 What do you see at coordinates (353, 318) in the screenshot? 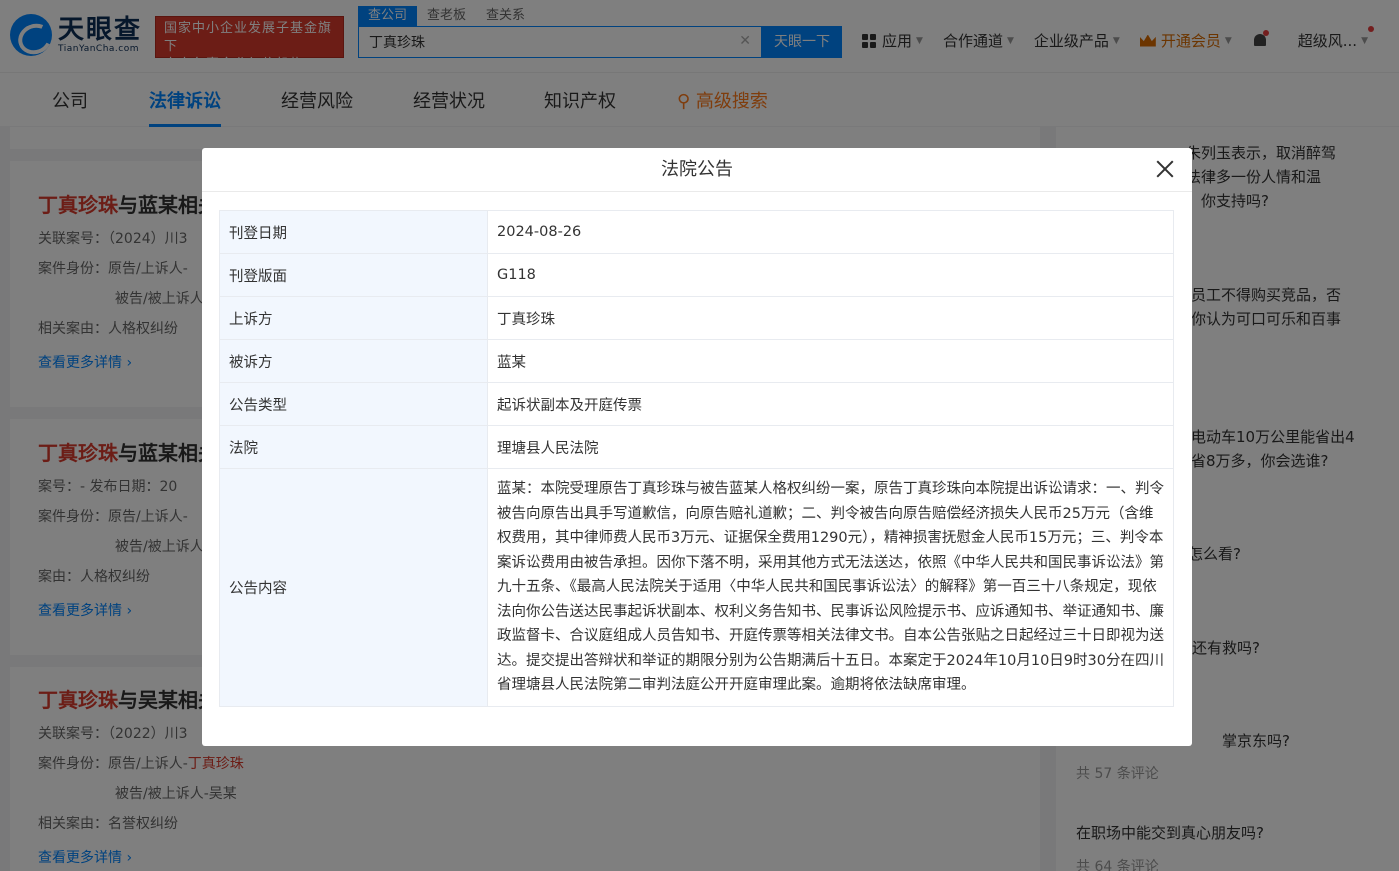
I see `field-label: 上诉方` at bounding box center [353, 318].